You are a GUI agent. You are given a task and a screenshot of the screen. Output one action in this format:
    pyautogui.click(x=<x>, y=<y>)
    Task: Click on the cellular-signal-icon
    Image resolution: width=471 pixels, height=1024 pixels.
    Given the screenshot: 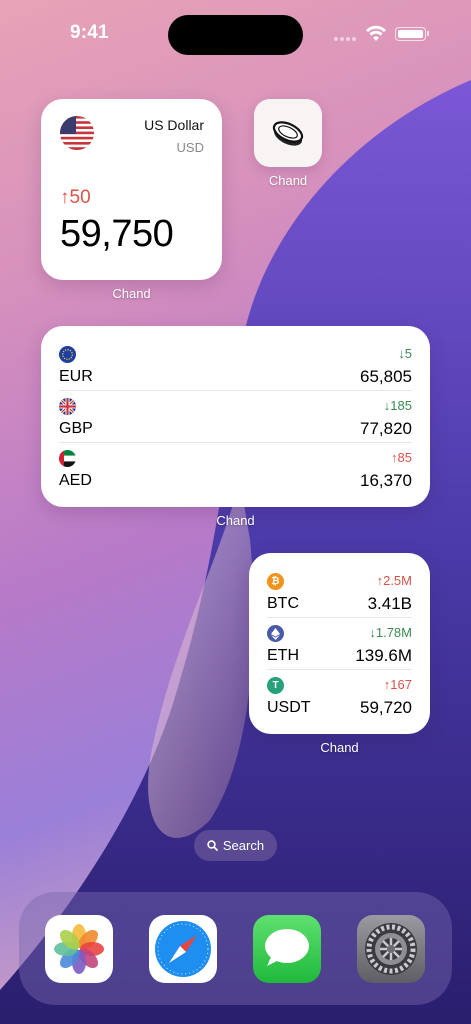 What is the action you would take?
    pyautogui.click(x=345, y=39)
    